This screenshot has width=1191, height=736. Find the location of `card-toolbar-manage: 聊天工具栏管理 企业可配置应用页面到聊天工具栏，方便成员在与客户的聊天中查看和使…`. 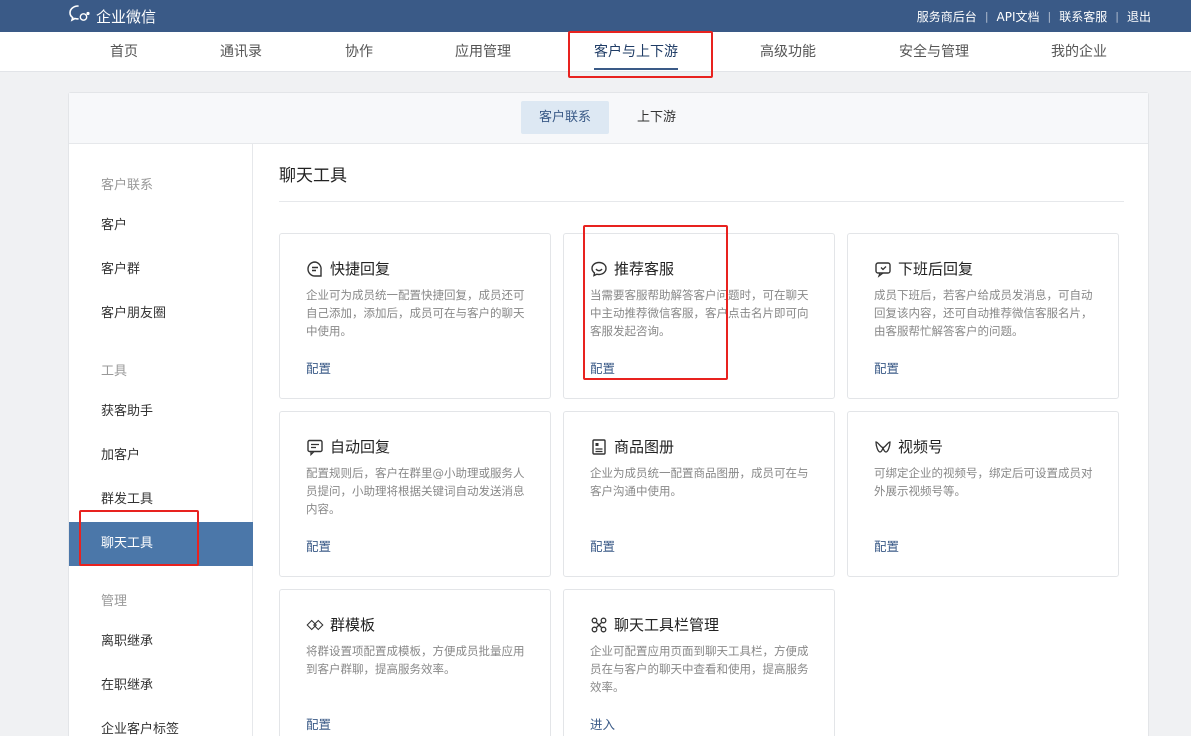

card-toolbar-manage: 聊天工具栏管理 企业可配置应用页面到聊天工具栏，方便成员在与客户的聊天中查看和使… is located at coordinates (699, 662).